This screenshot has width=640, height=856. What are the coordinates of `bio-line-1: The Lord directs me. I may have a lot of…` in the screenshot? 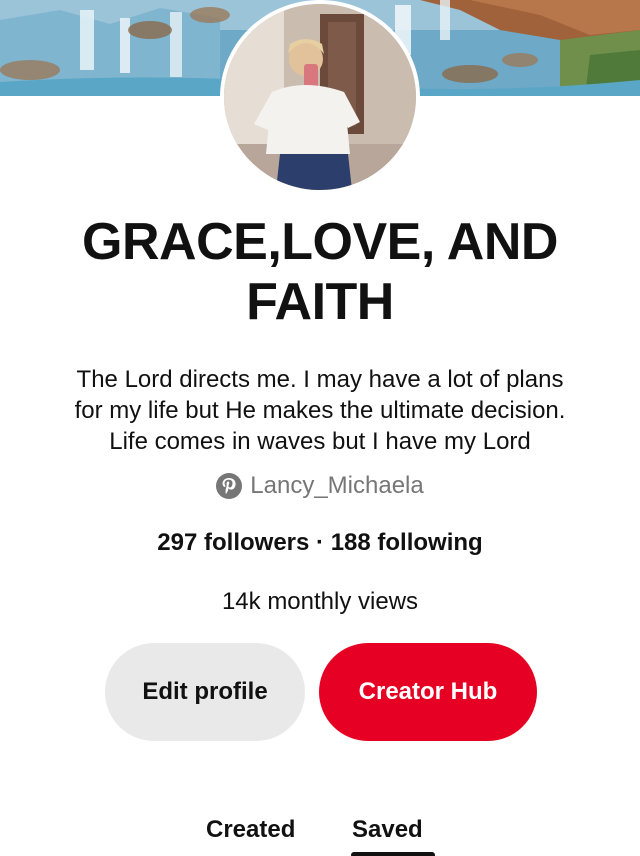 It's located at (320, 379).